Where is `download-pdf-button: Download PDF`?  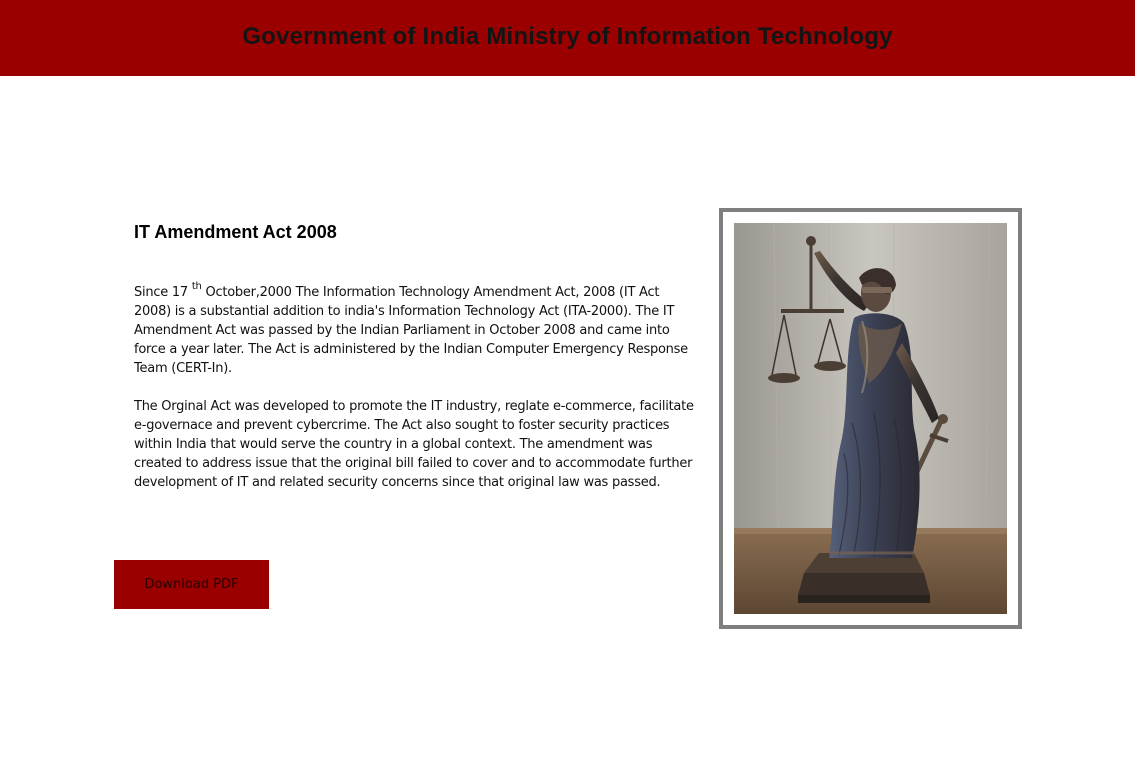
download-pdf-button: Download PDF is located at coordinates (191, 584).